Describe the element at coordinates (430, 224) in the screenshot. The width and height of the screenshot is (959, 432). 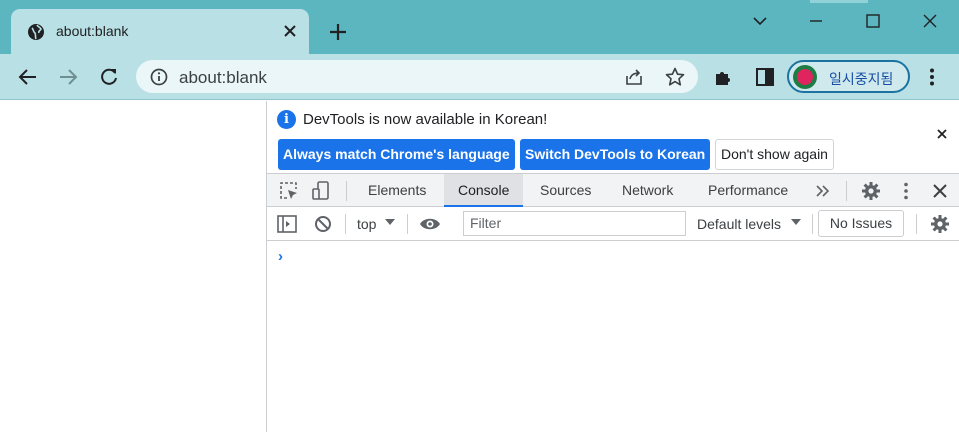
I see `live-expression-eye-icon` at that location.